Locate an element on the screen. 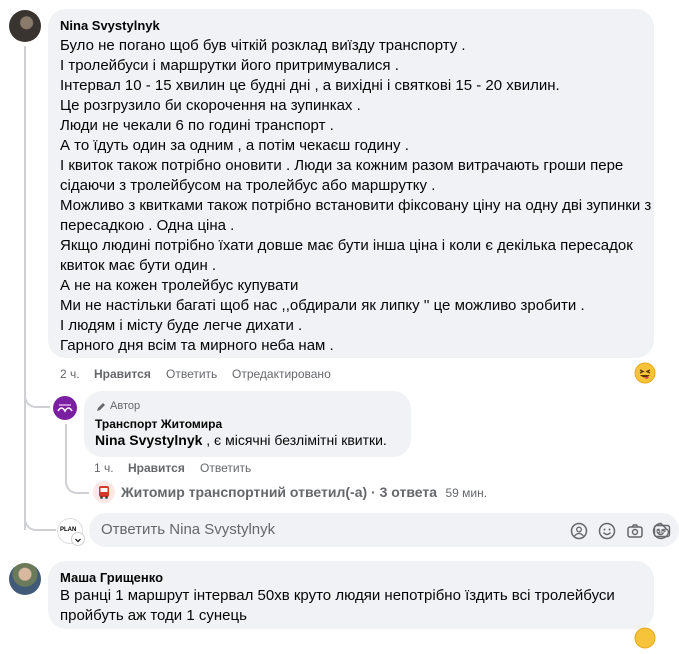 This screenshot has width=679, height=654. reply-button: Ответить is located at coordinates (191, 374).